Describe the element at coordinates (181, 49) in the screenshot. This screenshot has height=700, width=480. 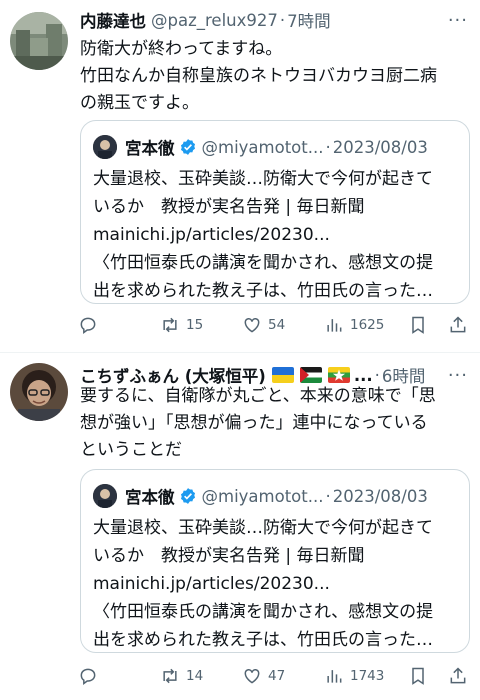
I see `tweet-text-line: 防衛大が終わってますね。` at that location.